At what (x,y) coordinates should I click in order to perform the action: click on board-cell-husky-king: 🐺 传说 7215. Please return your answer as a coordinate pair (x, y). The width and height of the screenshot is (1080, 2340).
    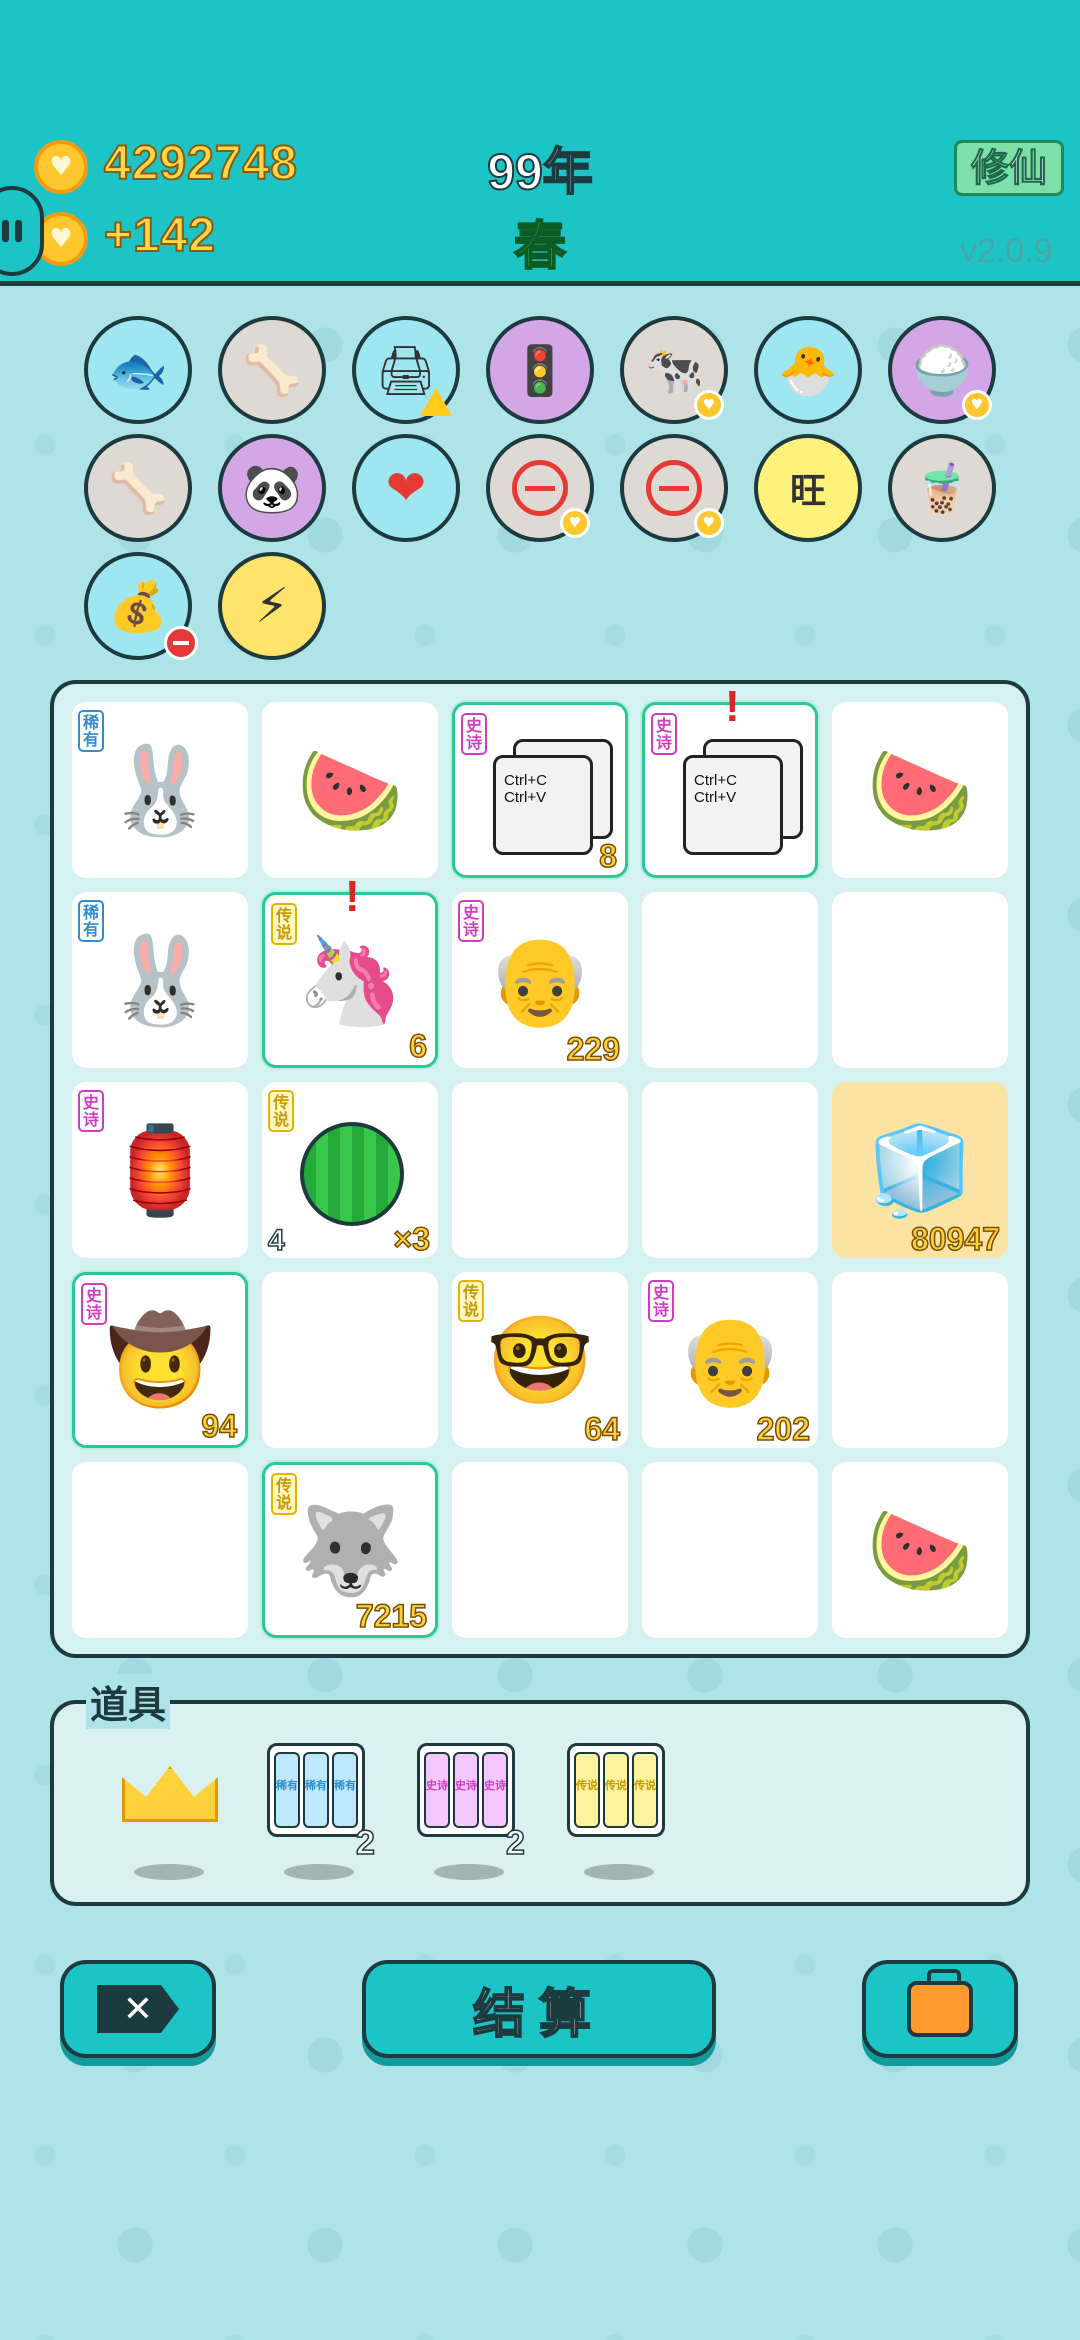
    Looking at the image, I should click on (350, 1550).